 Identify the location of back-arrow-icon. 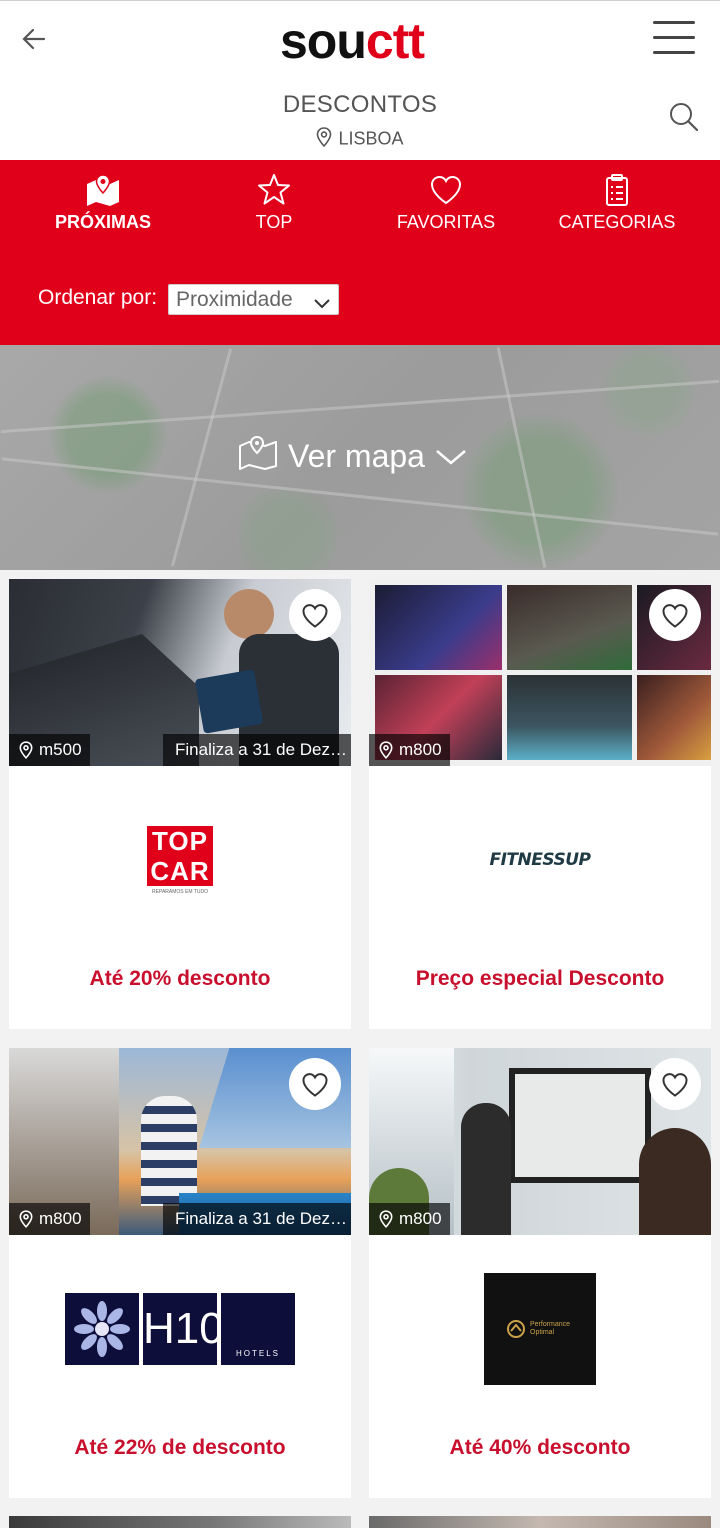
(34, 39).